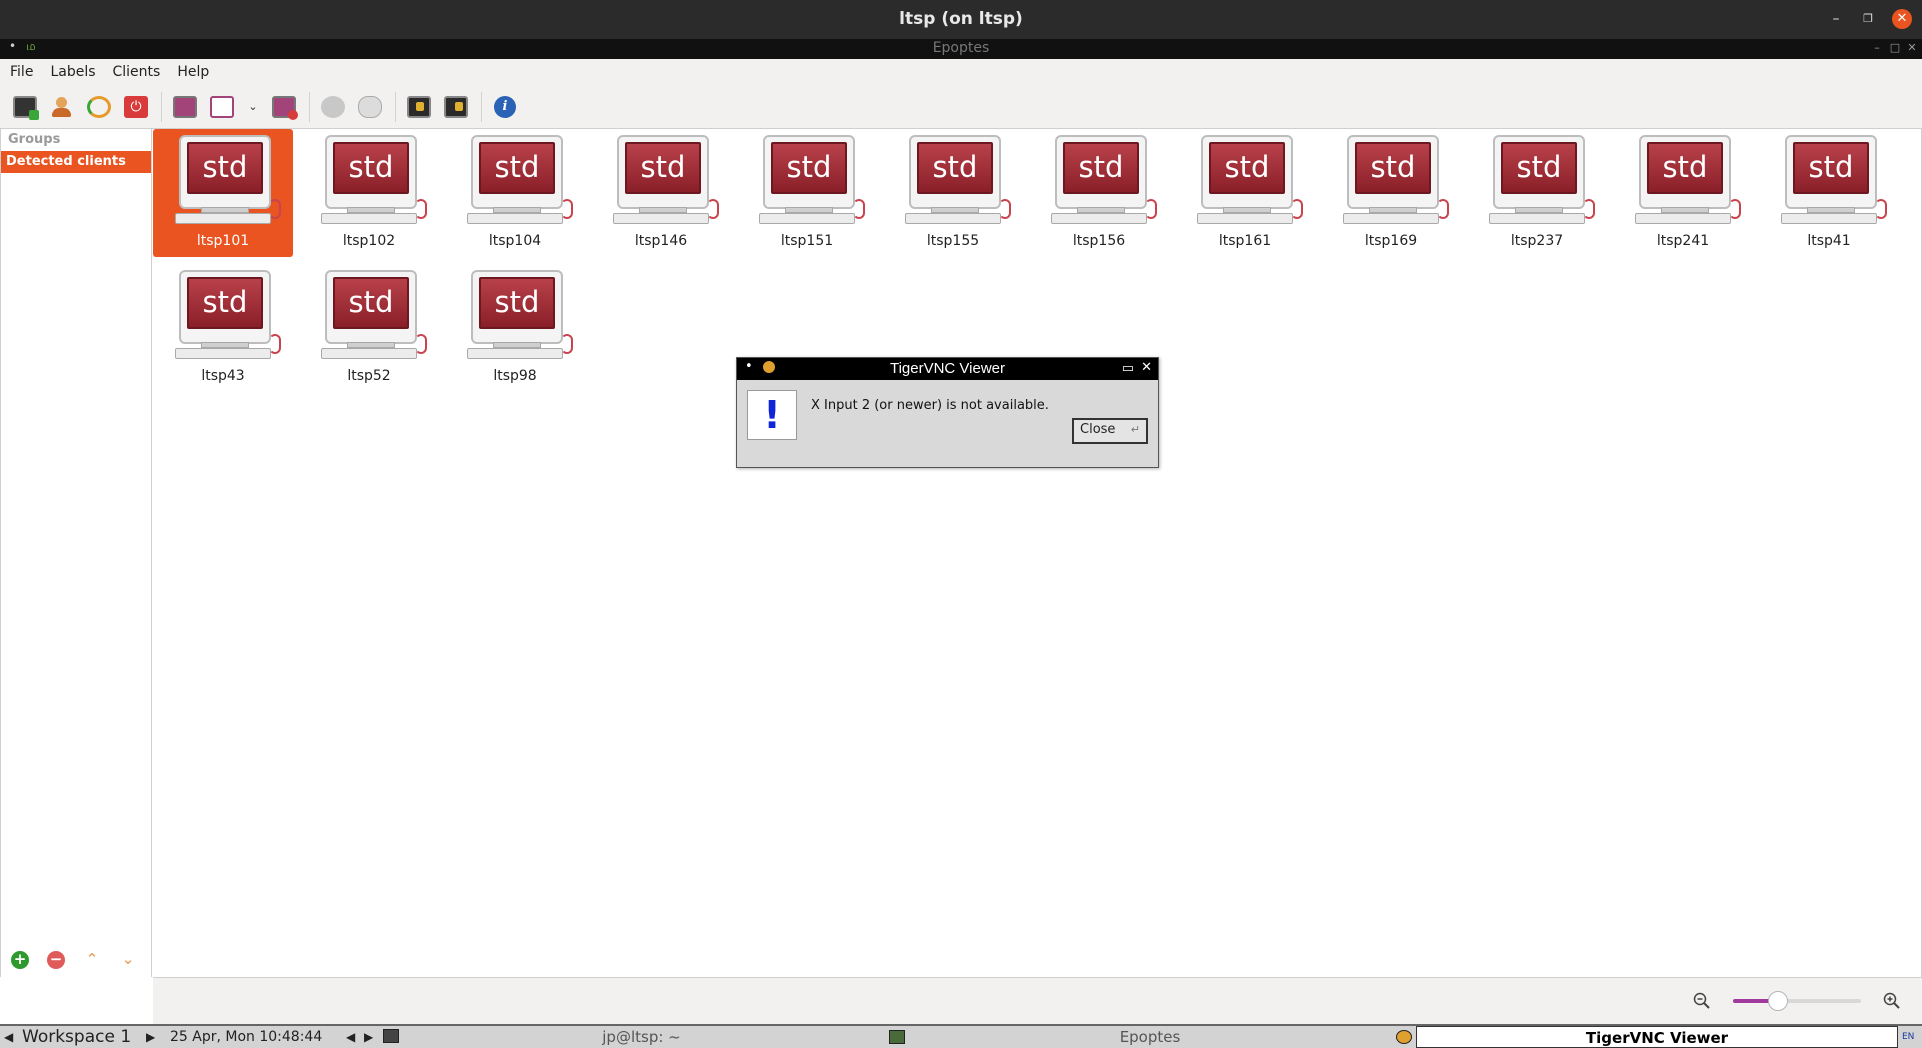 The width and height of the screenshot is (1922, 1048). Describe the element at coordinates (56, 960) in the screenshot. I see `remove-group-icon: −` at that location.